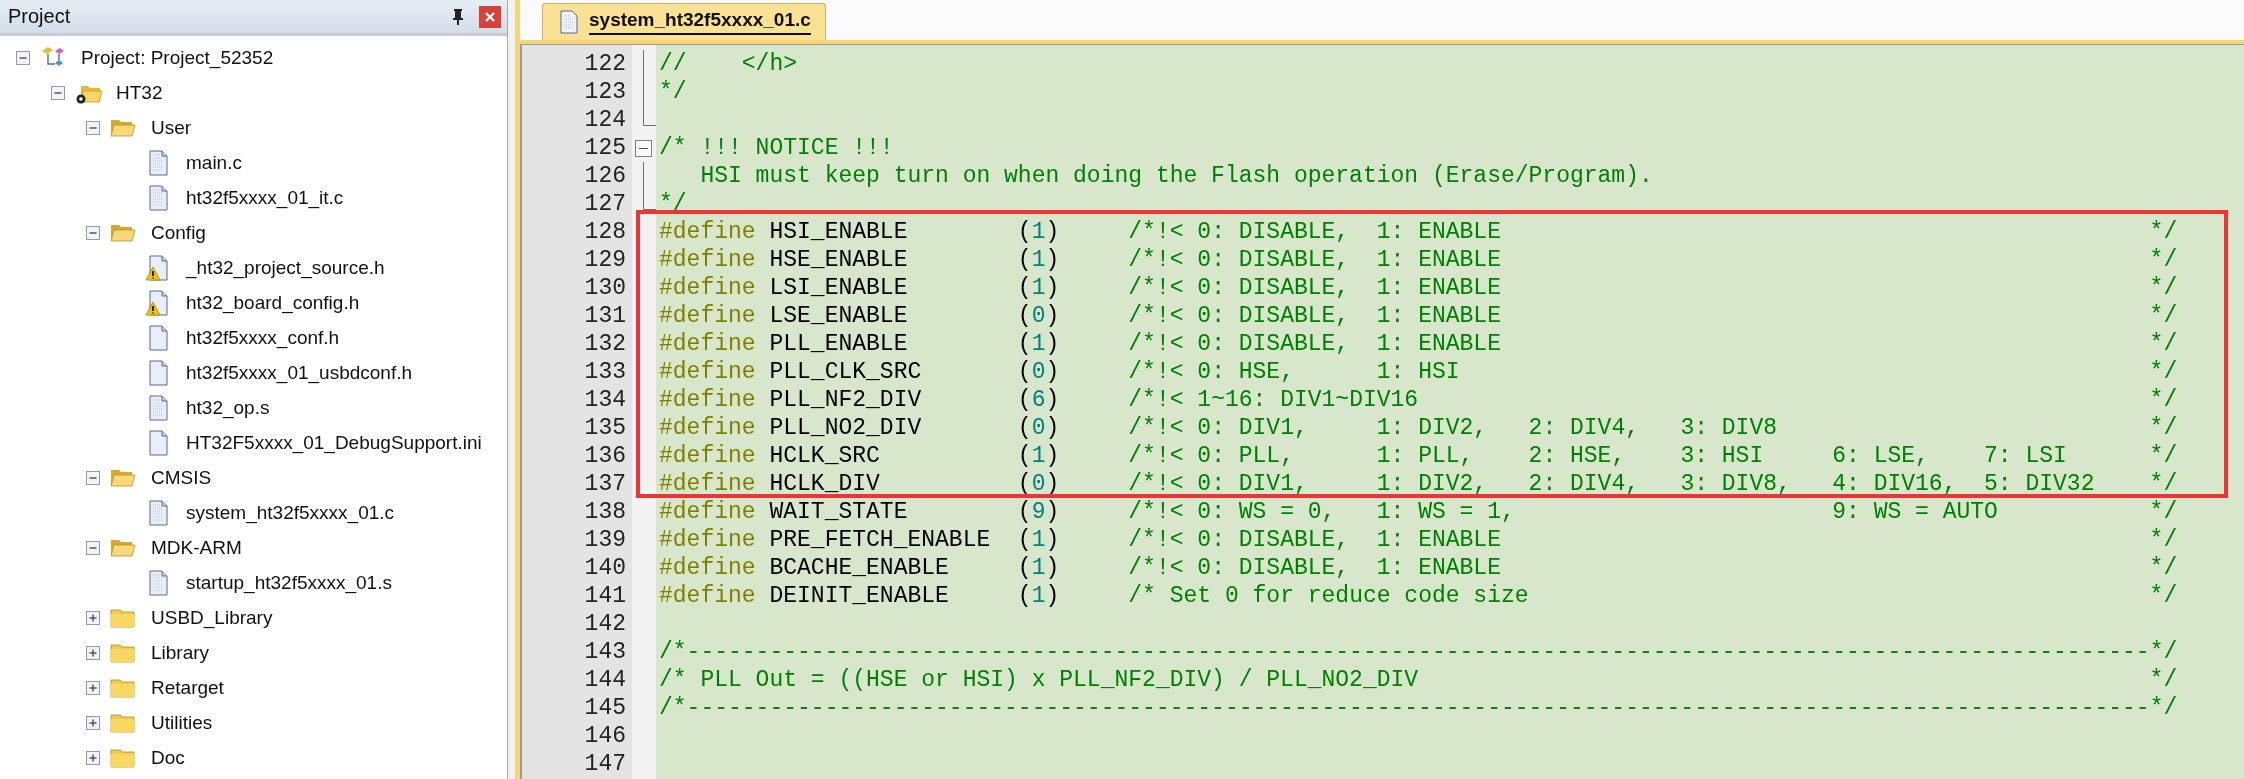 This screenshot has width=2244, height=779. Describe the element at coordinates (1418, 372) in the screenshot. I see `code-line: #define PLL_CLK_SRC (0) /*!< 0: HSE, 1: HSI */` at that location.